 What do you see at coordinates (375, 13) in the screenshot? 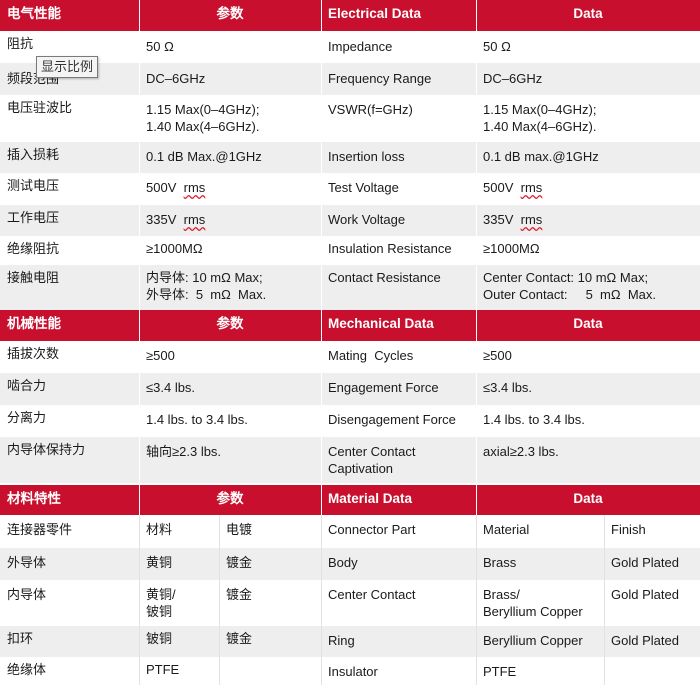
I see `header-electrical-en: Electrical Data` at bounding box center [375, 13].